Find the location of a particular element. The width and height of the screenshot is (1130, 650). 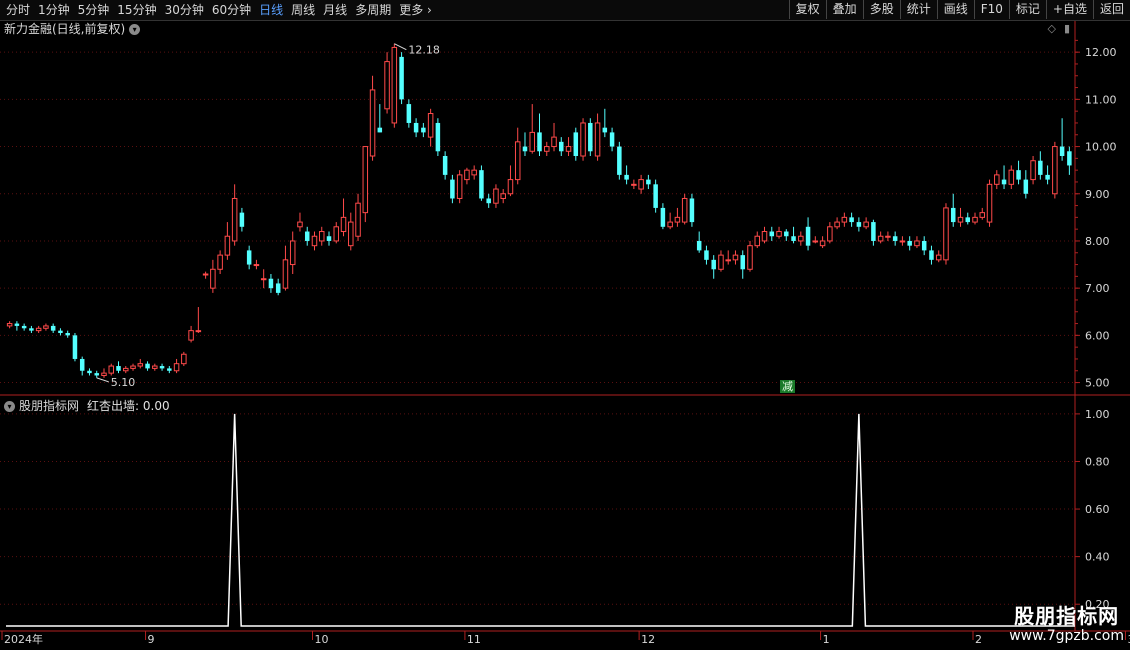

watermark-title: 股朋指标网 is located at coordinates (1067, 616).